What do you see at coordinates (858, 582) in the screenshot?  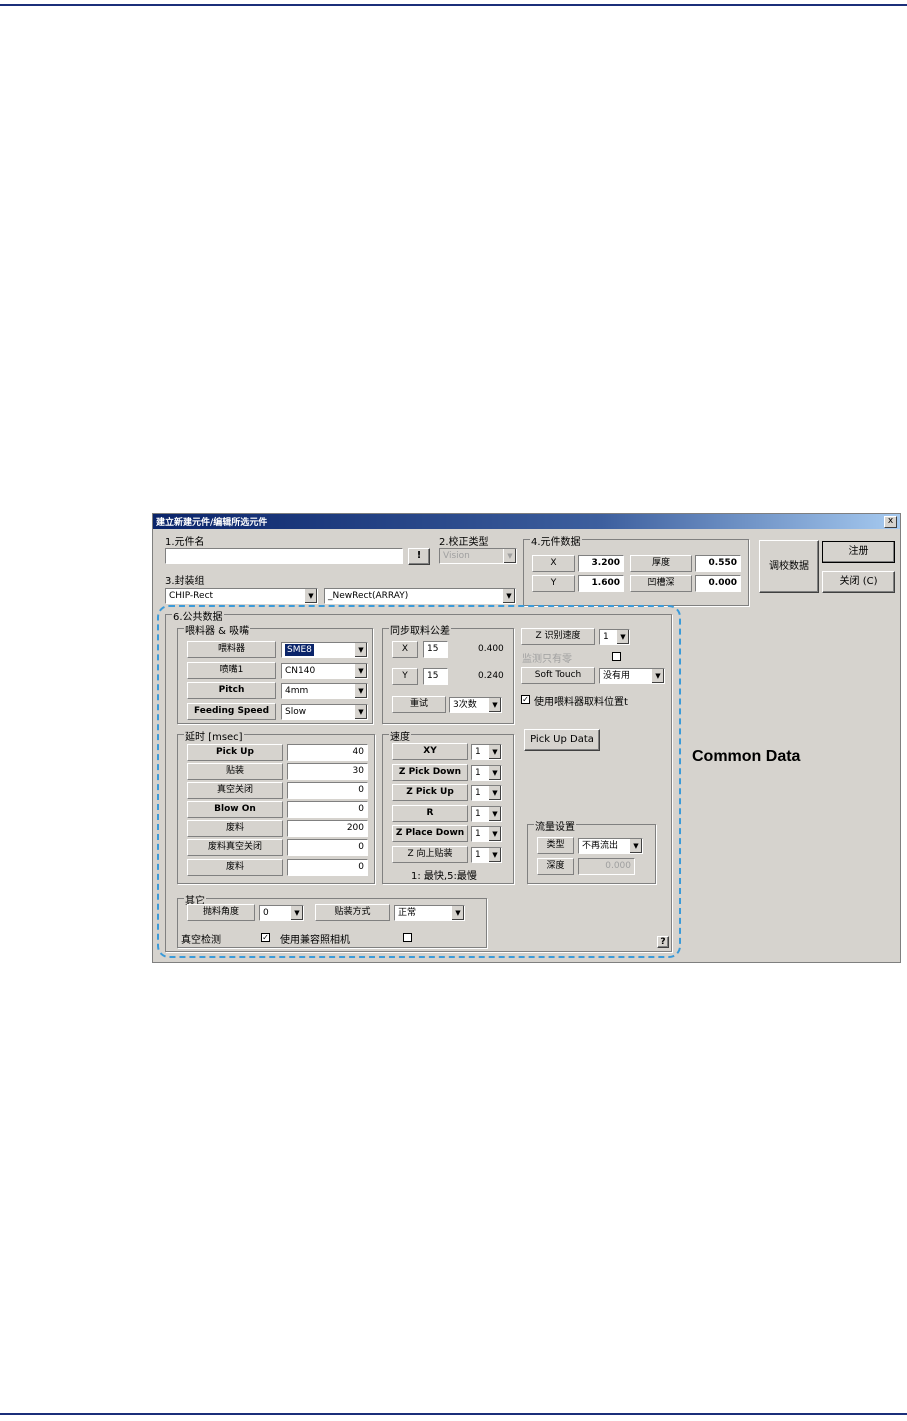 I see `close-button: 关闭 (C)` at bounding box center [858, 582].